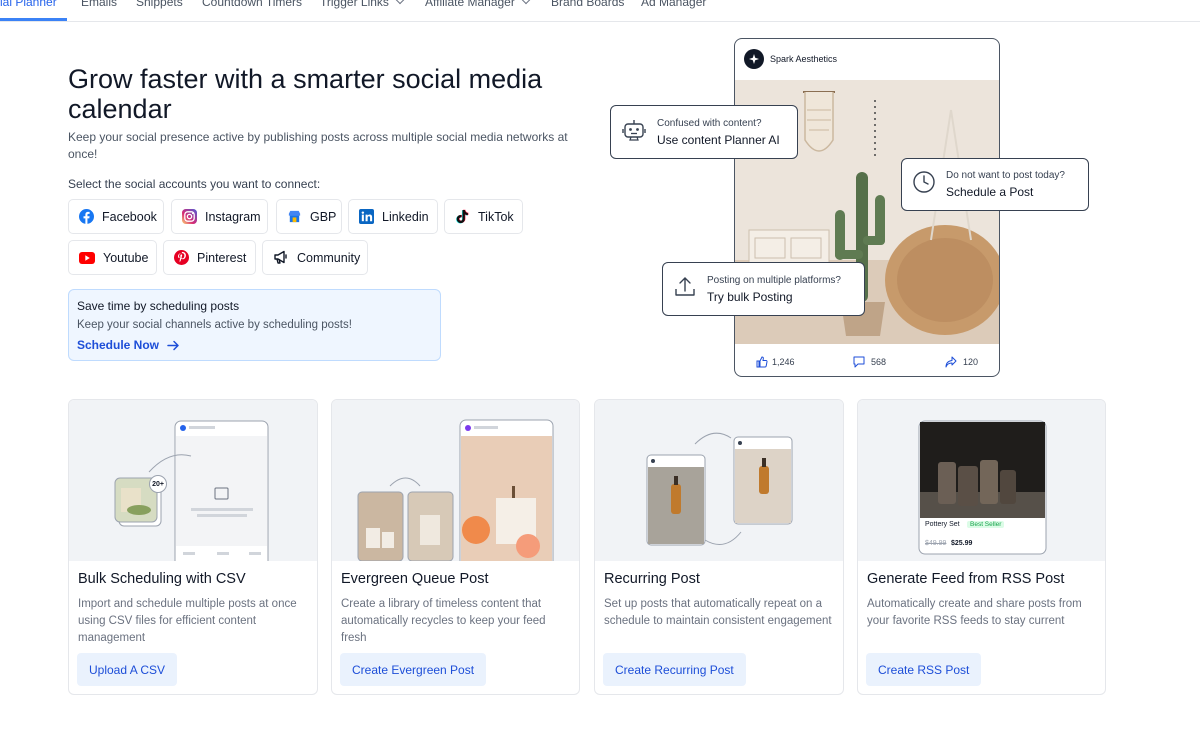 This screenshot has width=1200, height=755. What do you see at coordinates (129, 216) in the screenshot?
I see `connect-facebook-label: Facebook` at bounding box center [129, 216].